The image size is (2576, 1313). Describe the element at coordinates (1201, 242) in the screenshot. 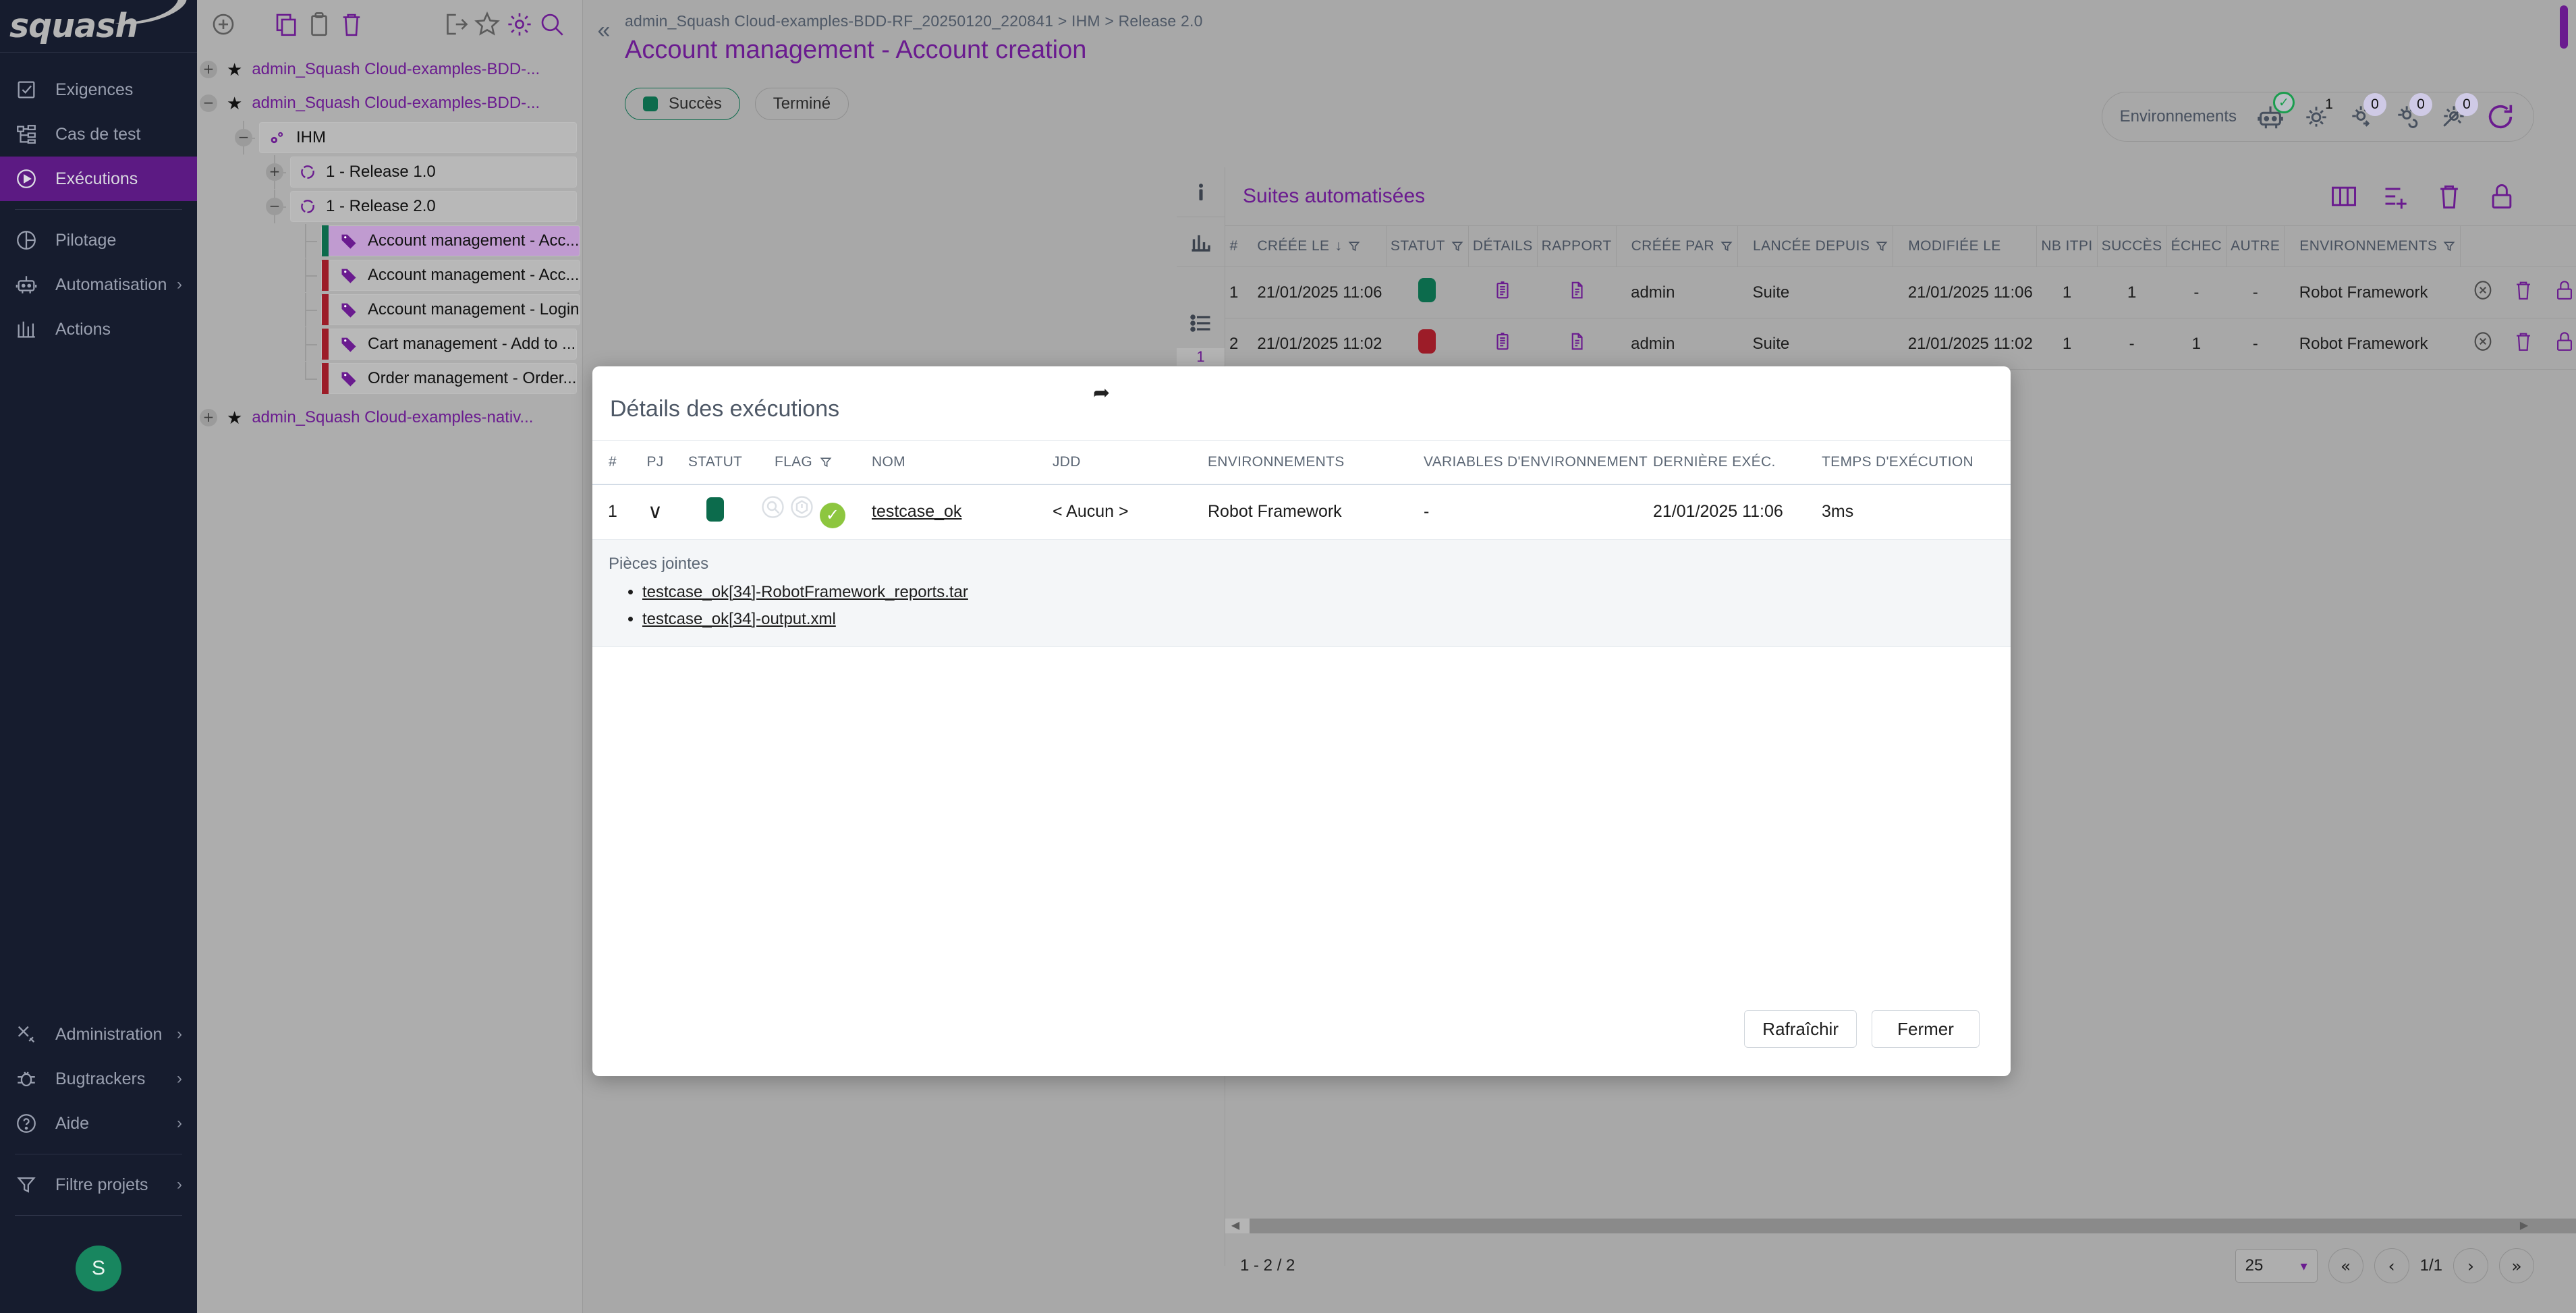

I see `chart-bars-icon` at that location.